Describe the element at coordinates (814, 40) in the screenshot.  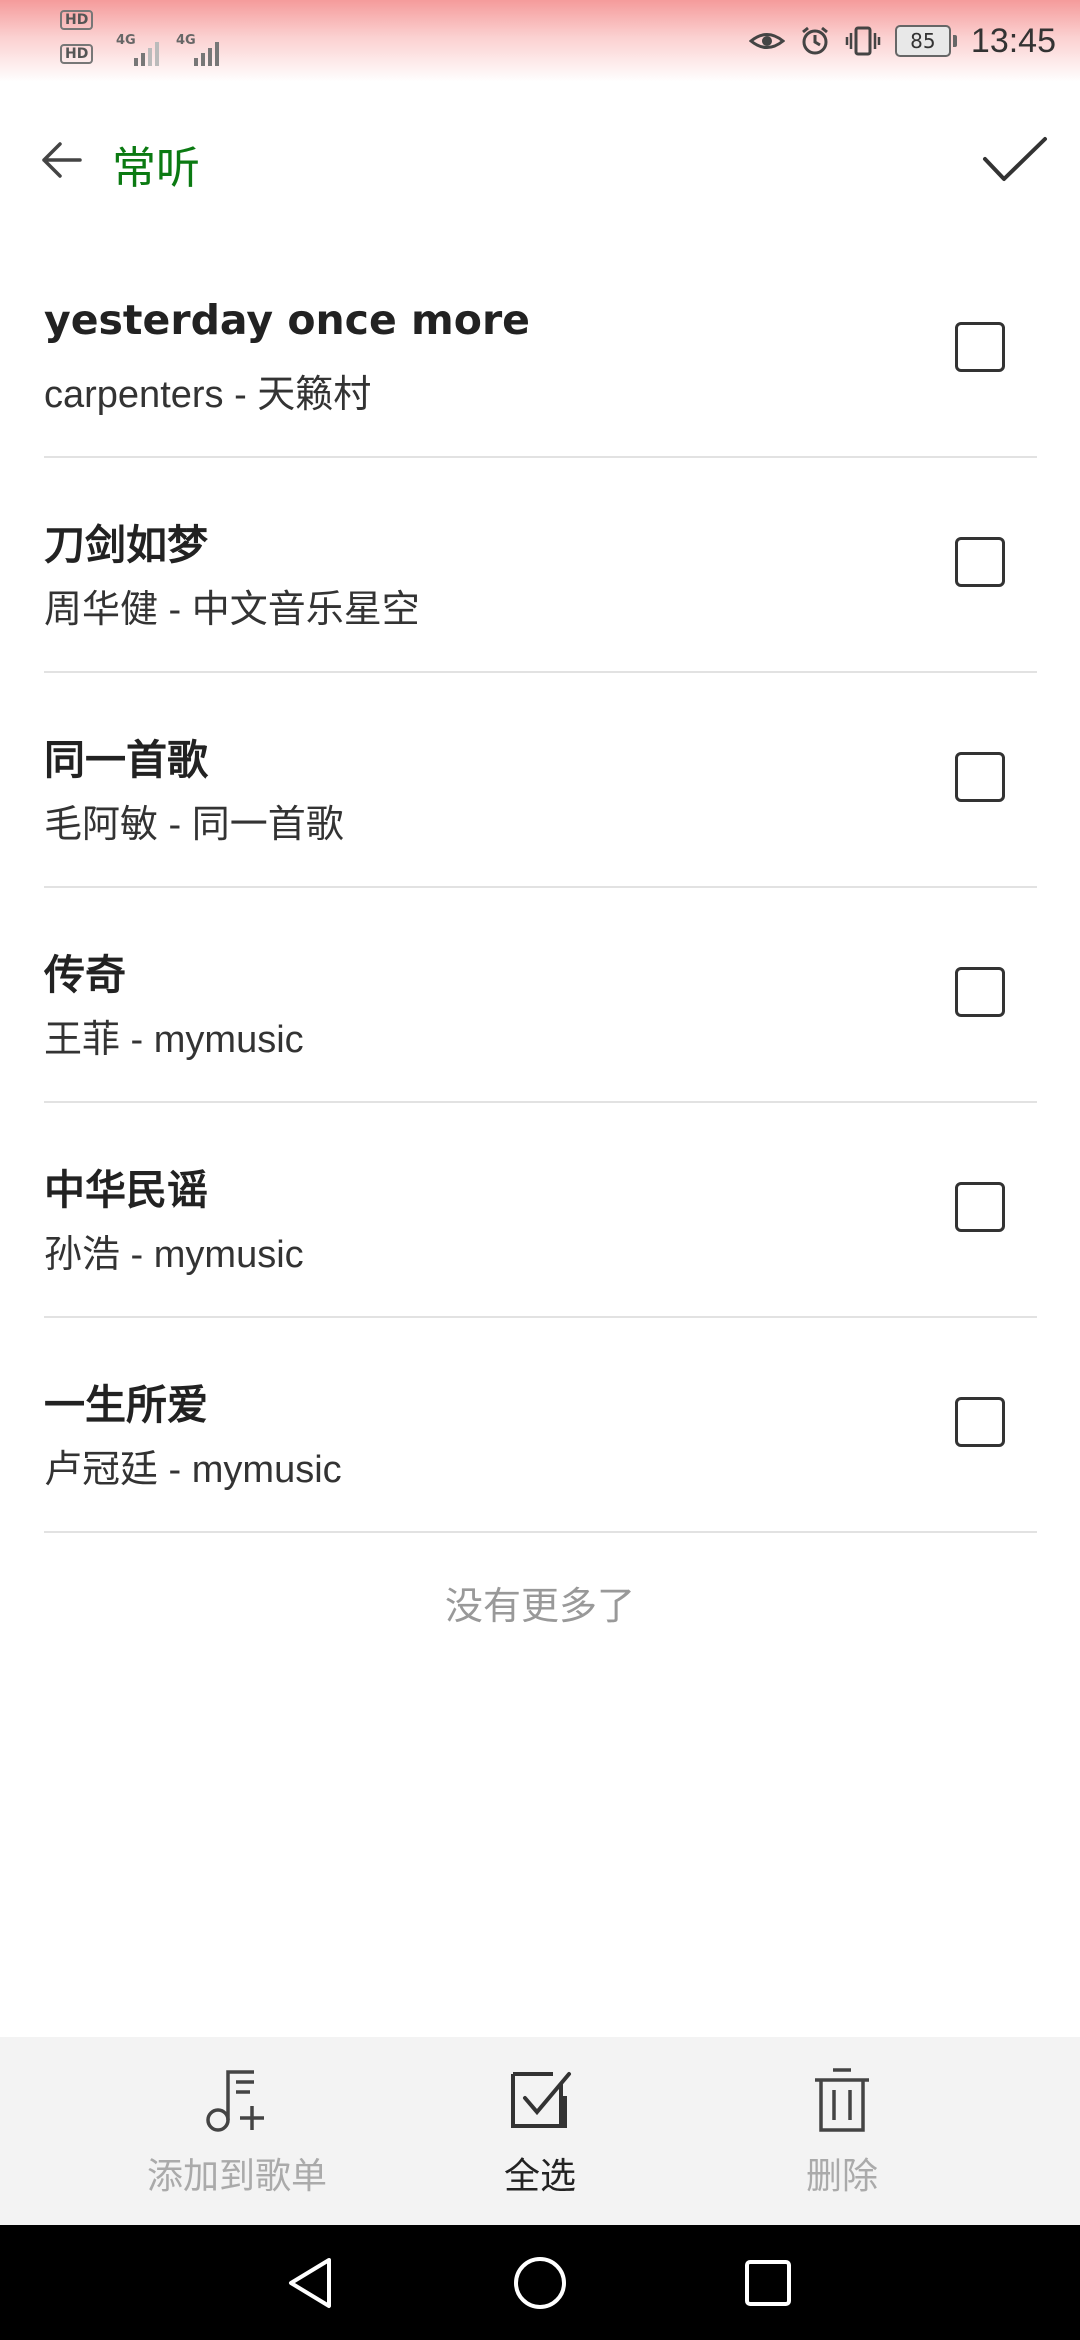
I see `alarm-icon` at that location.